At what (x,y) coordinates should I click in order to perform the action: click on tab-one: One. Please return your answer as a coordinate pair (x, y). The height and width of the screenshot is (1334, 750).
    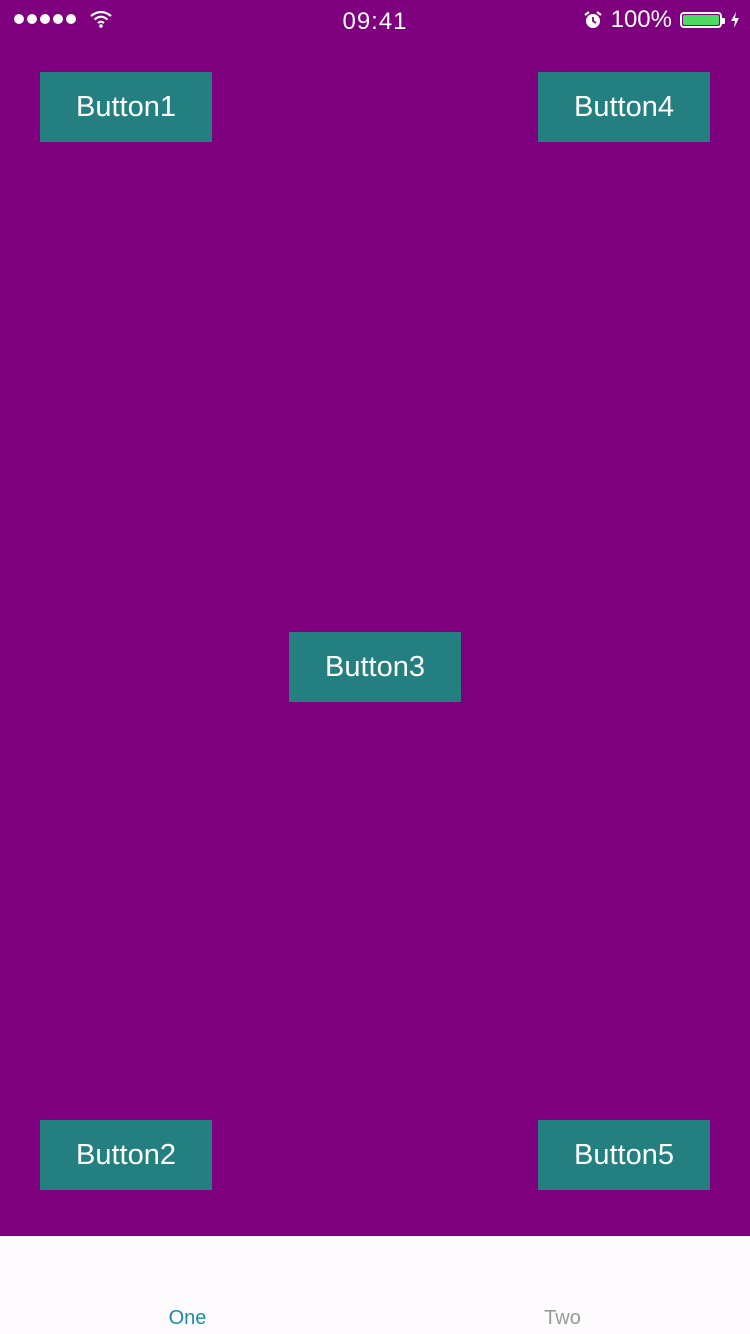
    Looking at the image, I should click on (187, 1285).